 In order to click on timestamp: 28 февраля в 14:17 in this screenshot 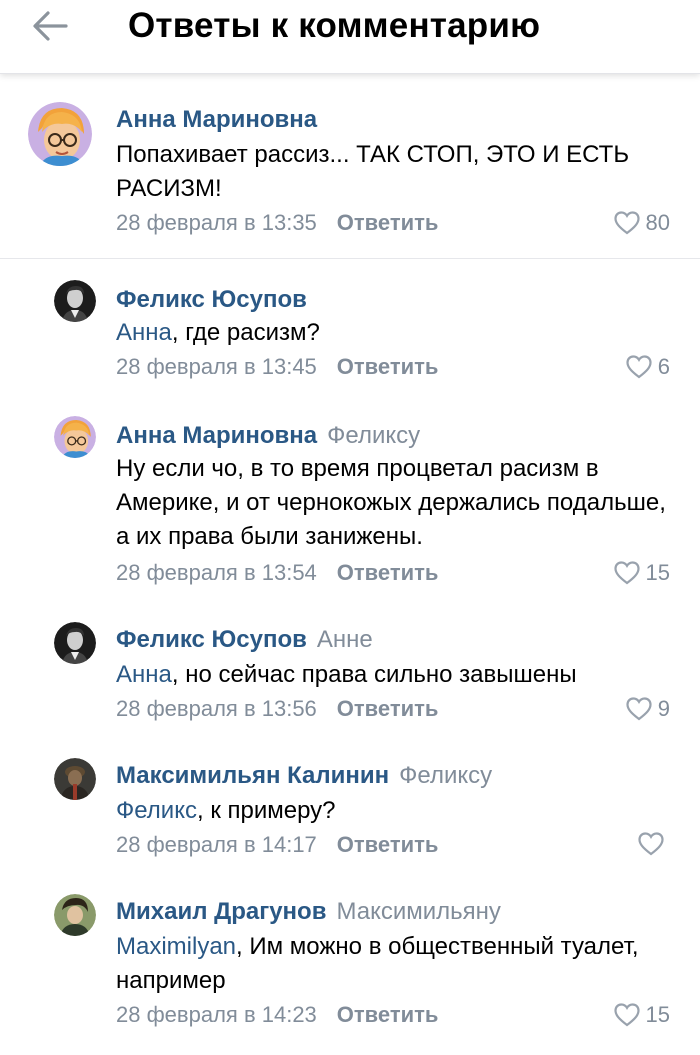, I will do `click(216, 844)`.